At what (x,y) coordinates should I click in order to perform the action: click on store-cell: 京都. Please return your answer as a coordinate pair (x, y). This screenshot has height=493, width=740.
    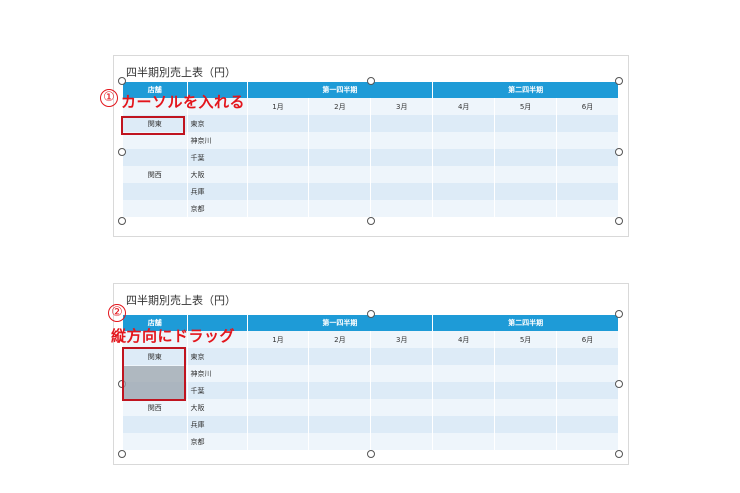
    Looking at the image, I should click on (217, 208).